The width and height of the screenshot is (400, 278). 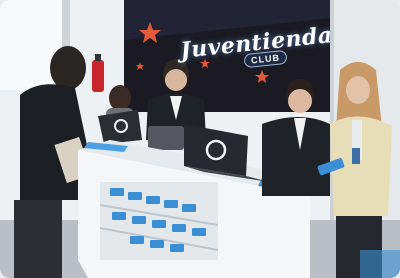 What do you see at coordinates (98, 76) in the screenshot?
I see `fire-extinguisher` at bounding box center [98, 76].